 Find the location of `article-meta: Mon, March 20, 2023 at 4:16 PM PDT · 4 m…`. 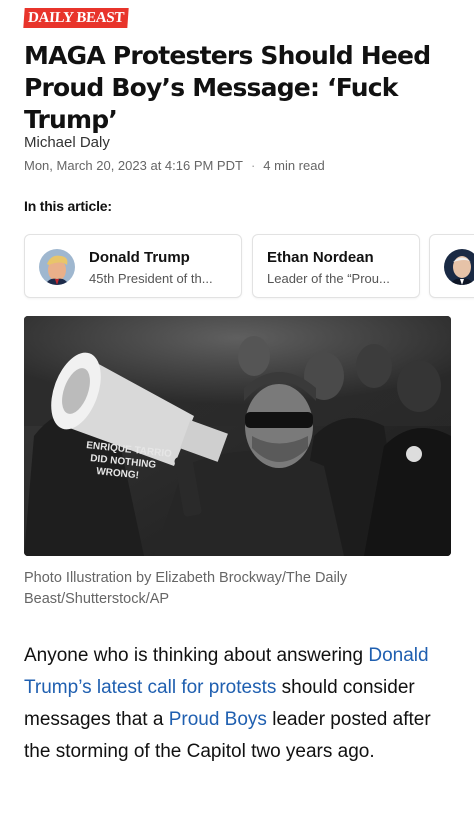

article-meta: Mon, March 20, 2023 at 4:16 PM PDT · 4 m… is located at coordinates (174, 165).